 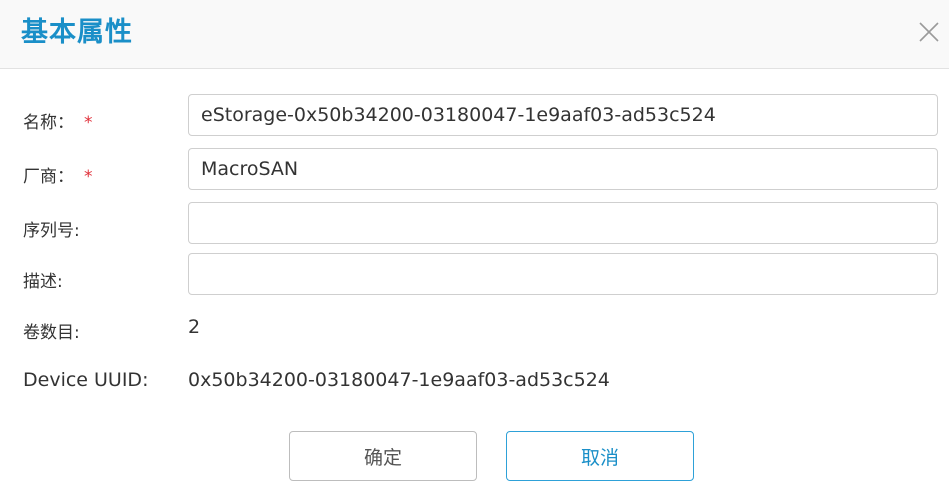 I want to click on cancel-button: 取消, so click(x=600, y=456).